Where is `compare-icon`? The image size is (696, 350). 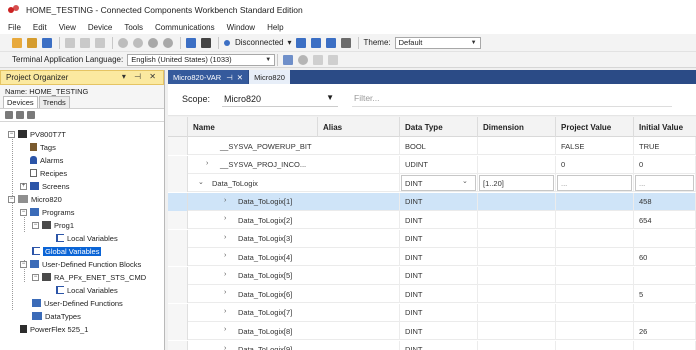
compare-icon is located at coordinates (330, 42).